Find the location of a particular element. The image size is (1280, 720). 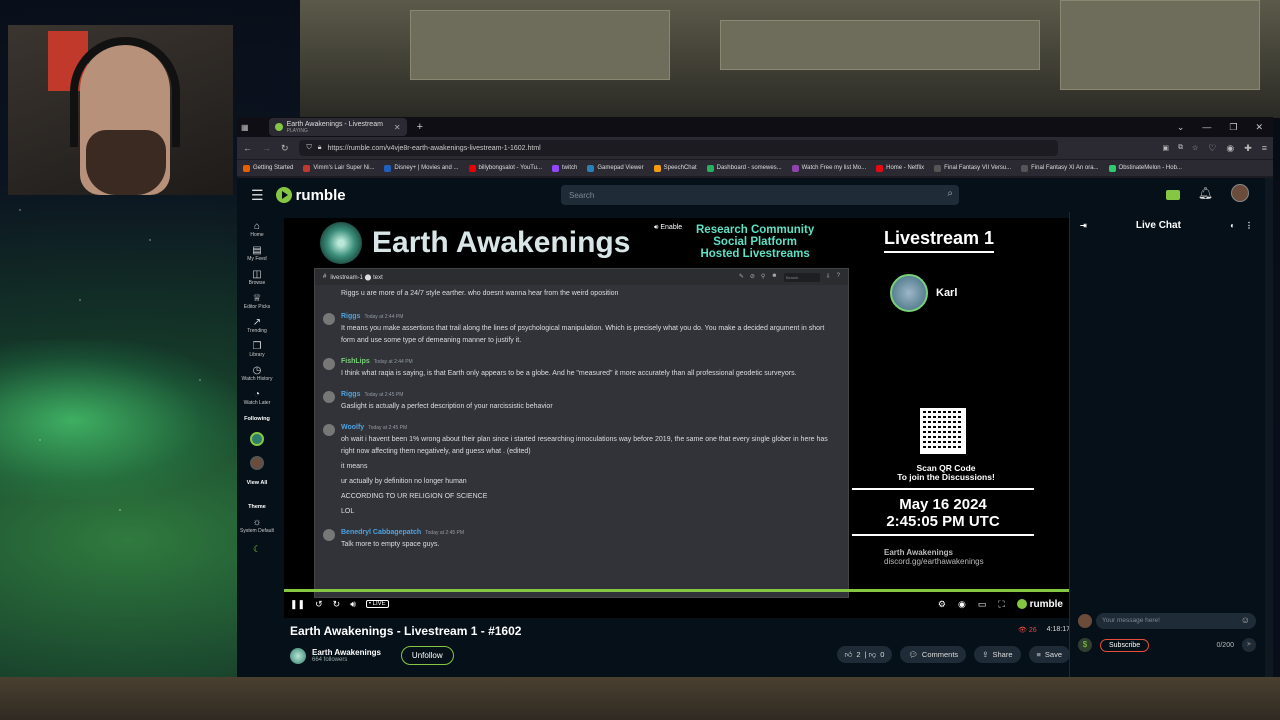

tab-list-icon: ▦ is located at coordinates (245, 127).